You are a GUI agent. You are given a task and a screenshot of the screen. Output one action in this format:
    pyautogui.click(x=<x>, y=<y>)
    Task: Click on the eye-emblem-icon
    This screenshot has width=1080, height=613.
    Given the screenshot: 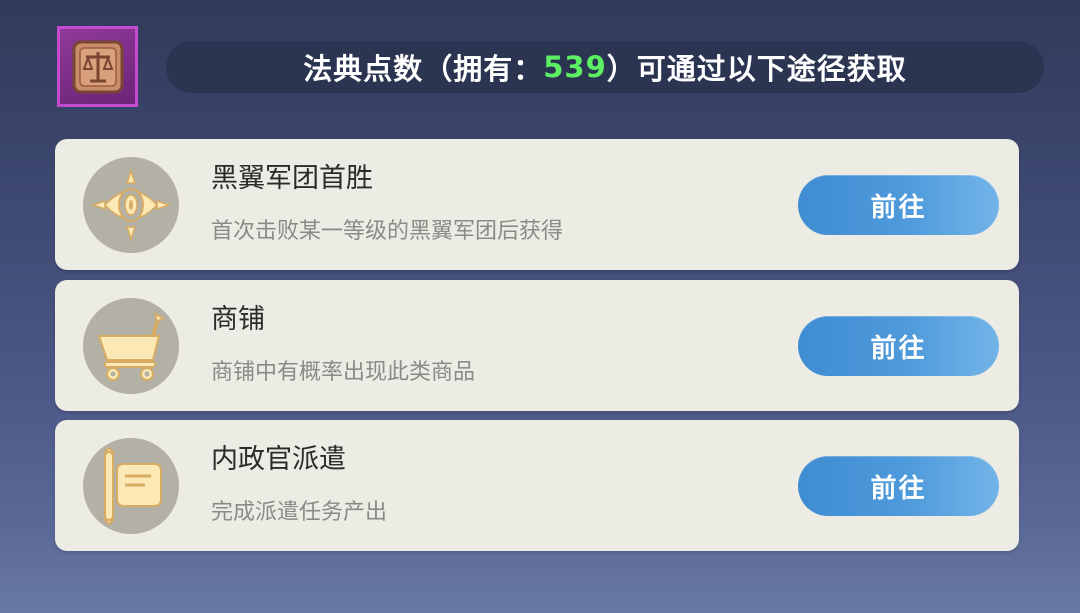 What is the action you would take?
    pyautogui.click(x=131, y=205)
    